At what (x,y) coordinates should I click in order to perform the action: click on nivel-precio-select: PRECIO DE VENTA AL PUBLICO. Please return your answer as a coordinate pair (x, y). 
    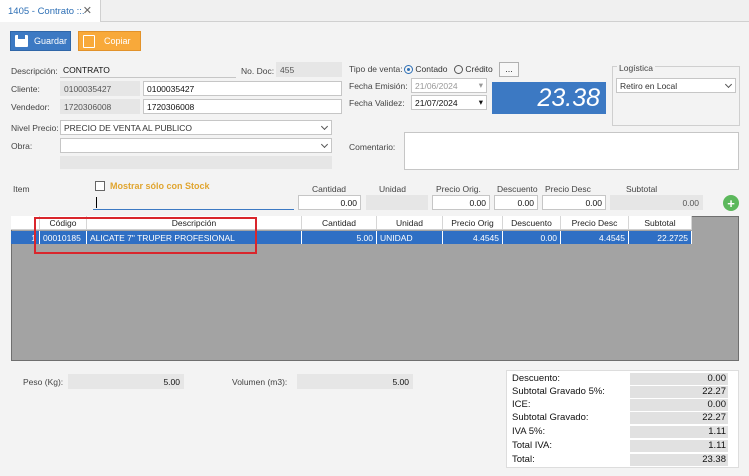
    Looking at the image, I should click on (196, 127).